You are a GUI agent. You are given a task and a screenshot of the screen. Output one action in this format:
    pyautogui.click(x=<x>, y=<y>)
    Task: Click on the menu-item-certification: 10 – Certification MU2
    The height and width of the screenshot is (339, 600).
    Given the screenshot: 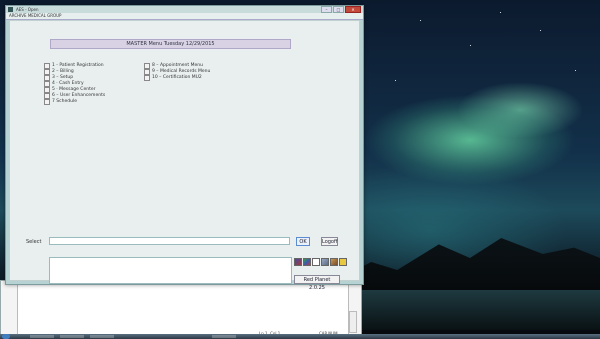 What is the action you would take?
    pyautogui.click(x=177, y=78)
    